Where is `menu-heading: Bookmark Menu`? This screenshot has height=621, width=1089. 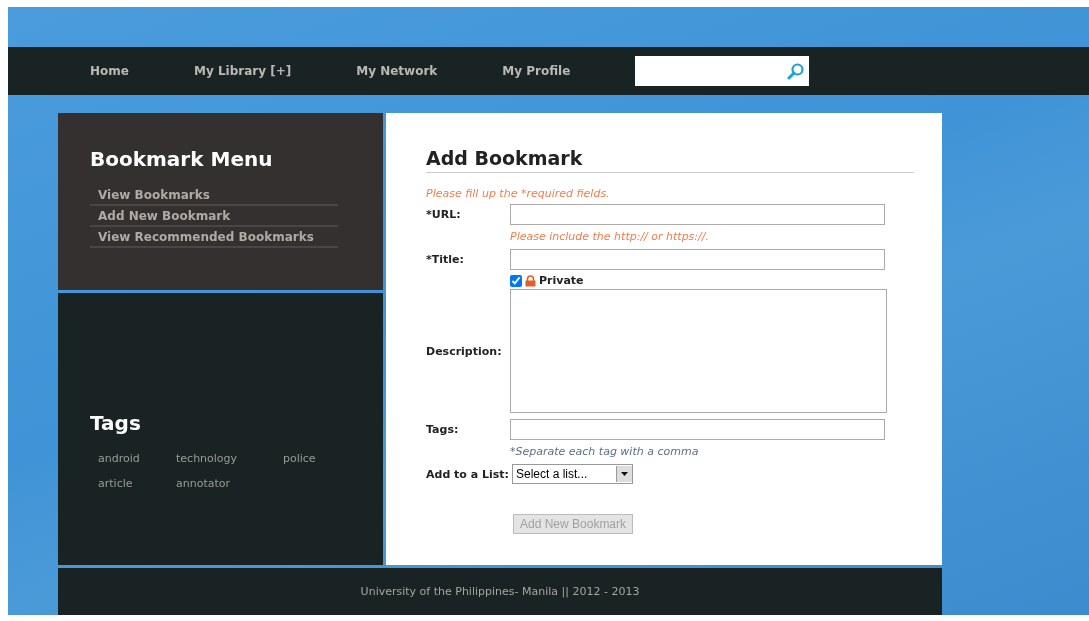
menu-heading: Bookmark Menu is located at coordinates (182, 159).